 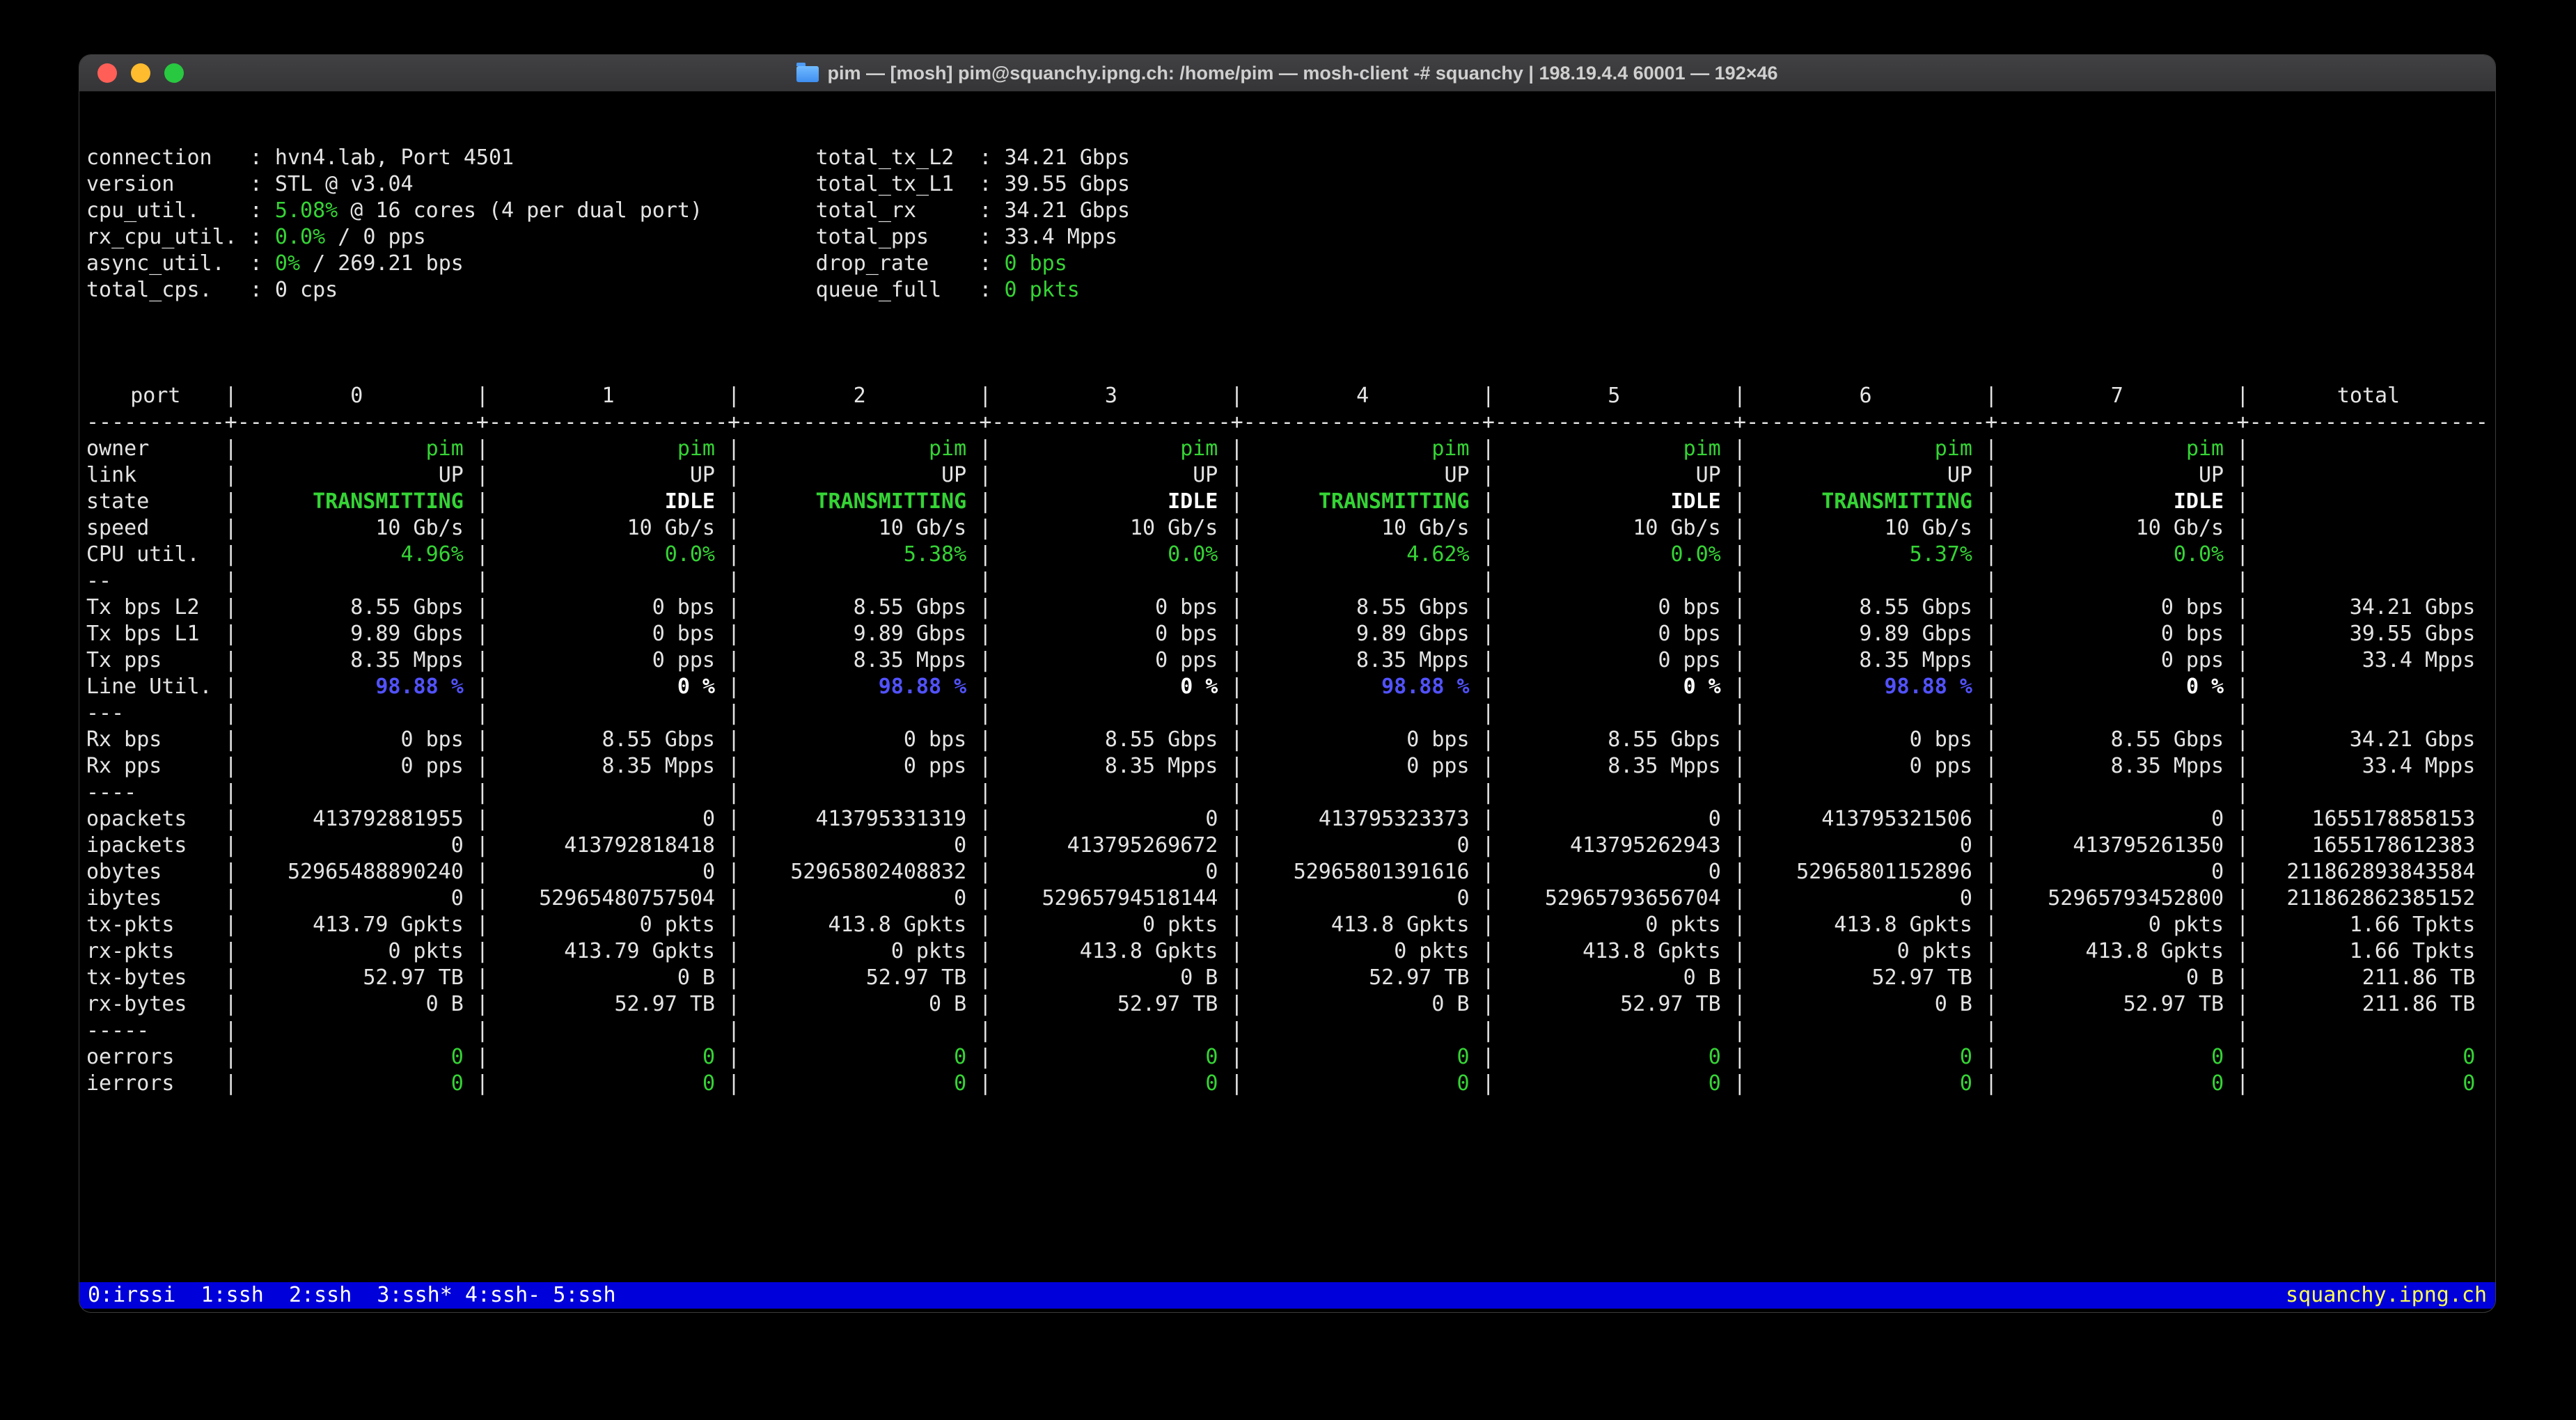 What do you see at coordinates (118, 1030) in the screenshot?
I see `row-label: -----` at bounding box center [118, 1030].